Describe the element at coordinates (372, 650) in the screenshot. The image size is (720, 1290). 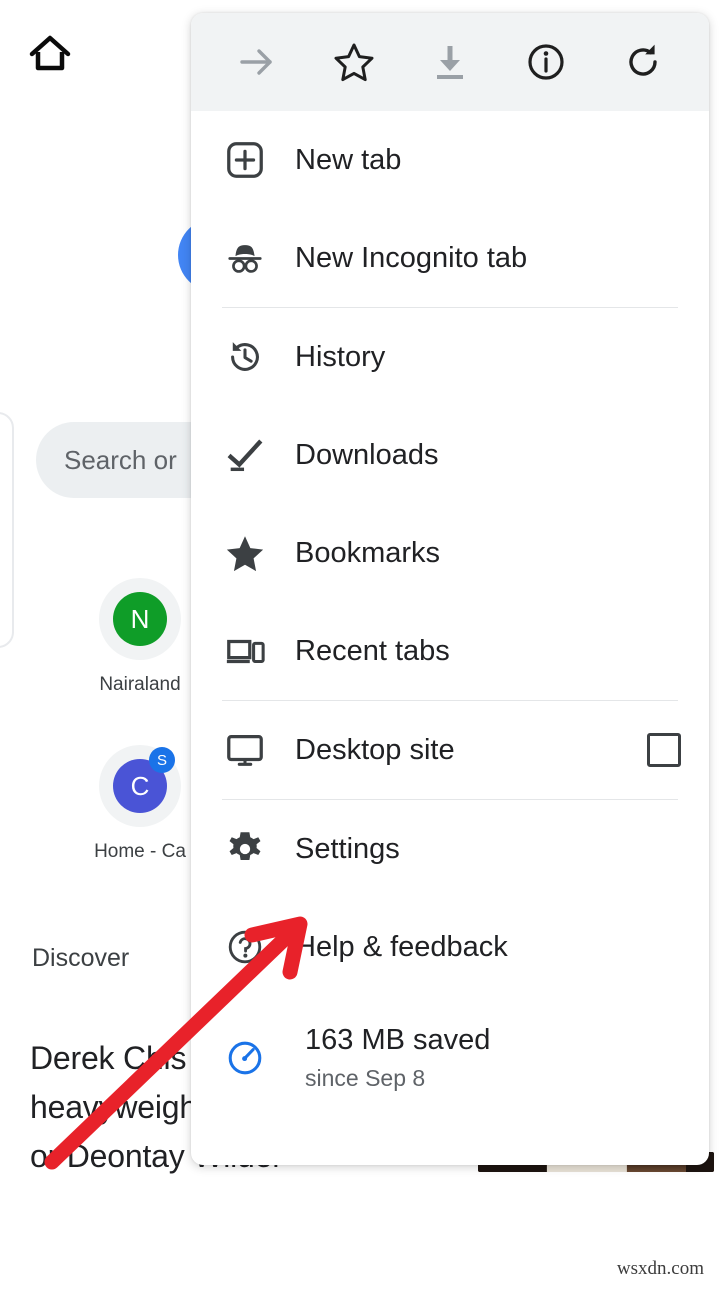
I see `menu-item-label: Recent tabs` at that location.